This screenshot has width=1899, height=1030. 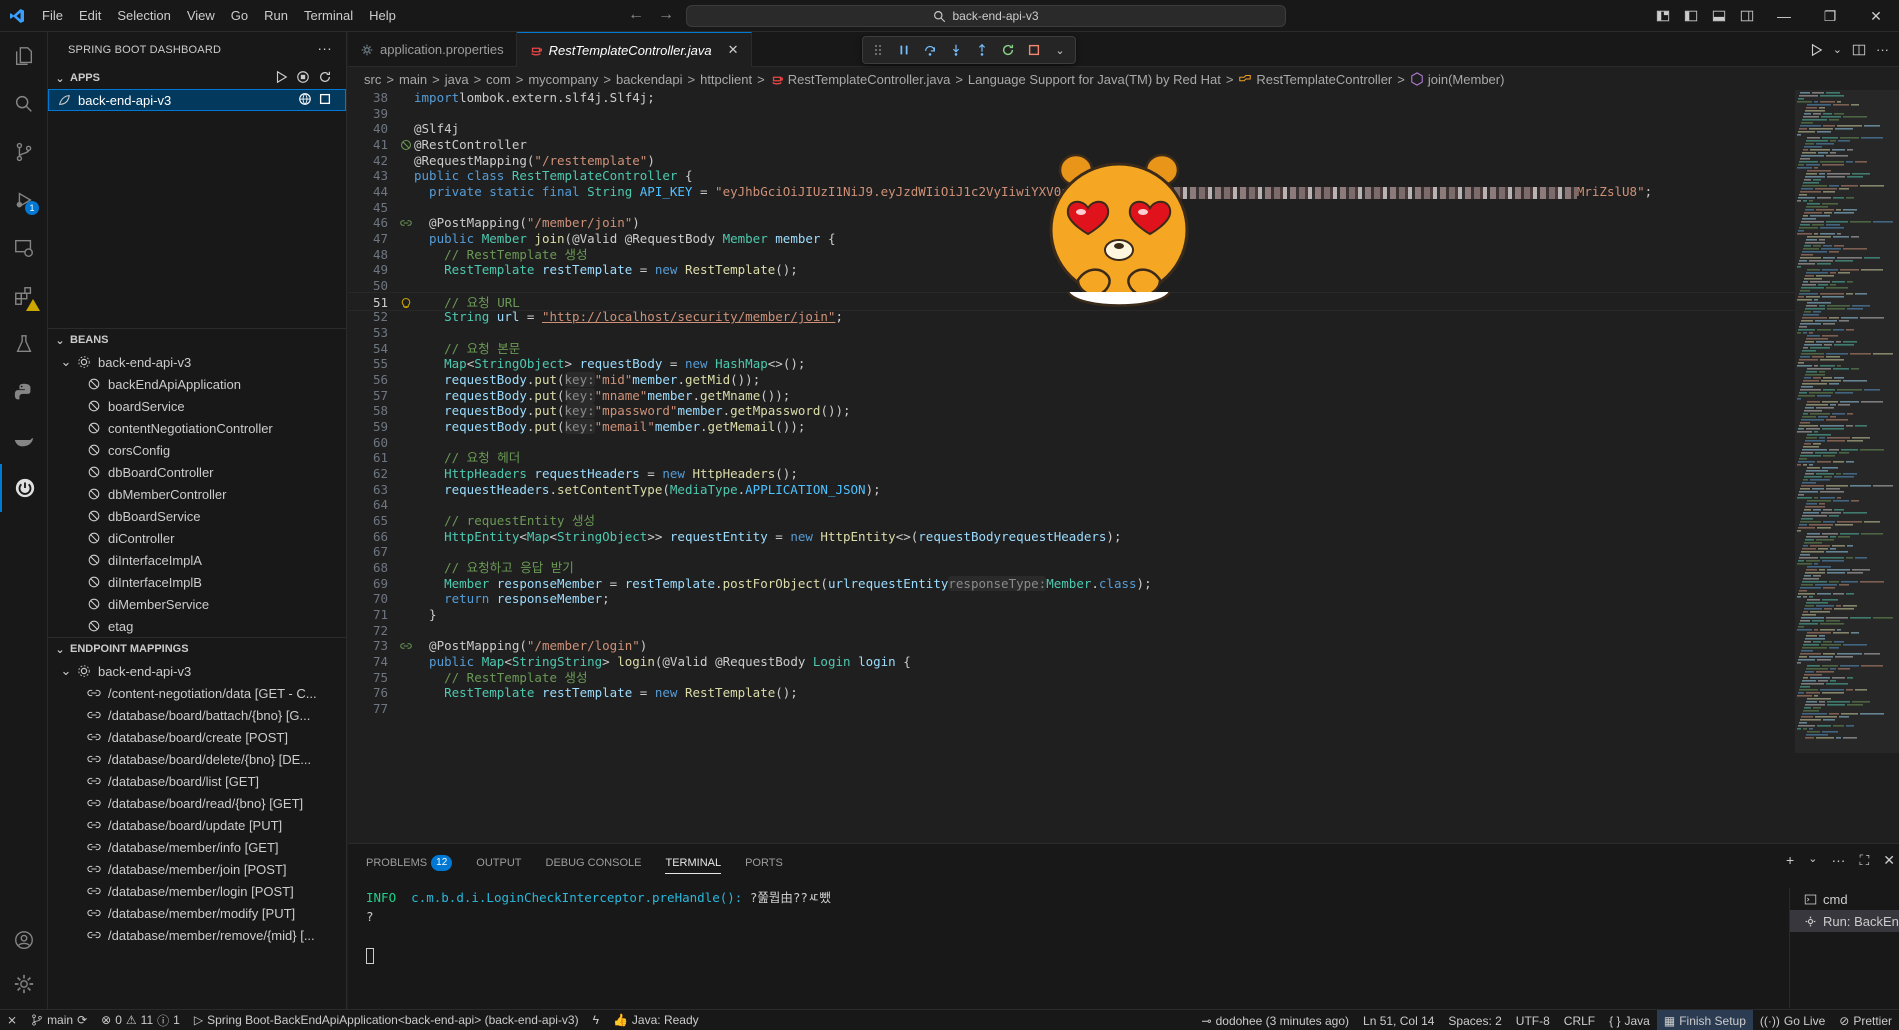 What do you see at coordinates (1663, 16) in the screenshot?
I see `customize-layout-icon` at bounding box center [1663, 16].